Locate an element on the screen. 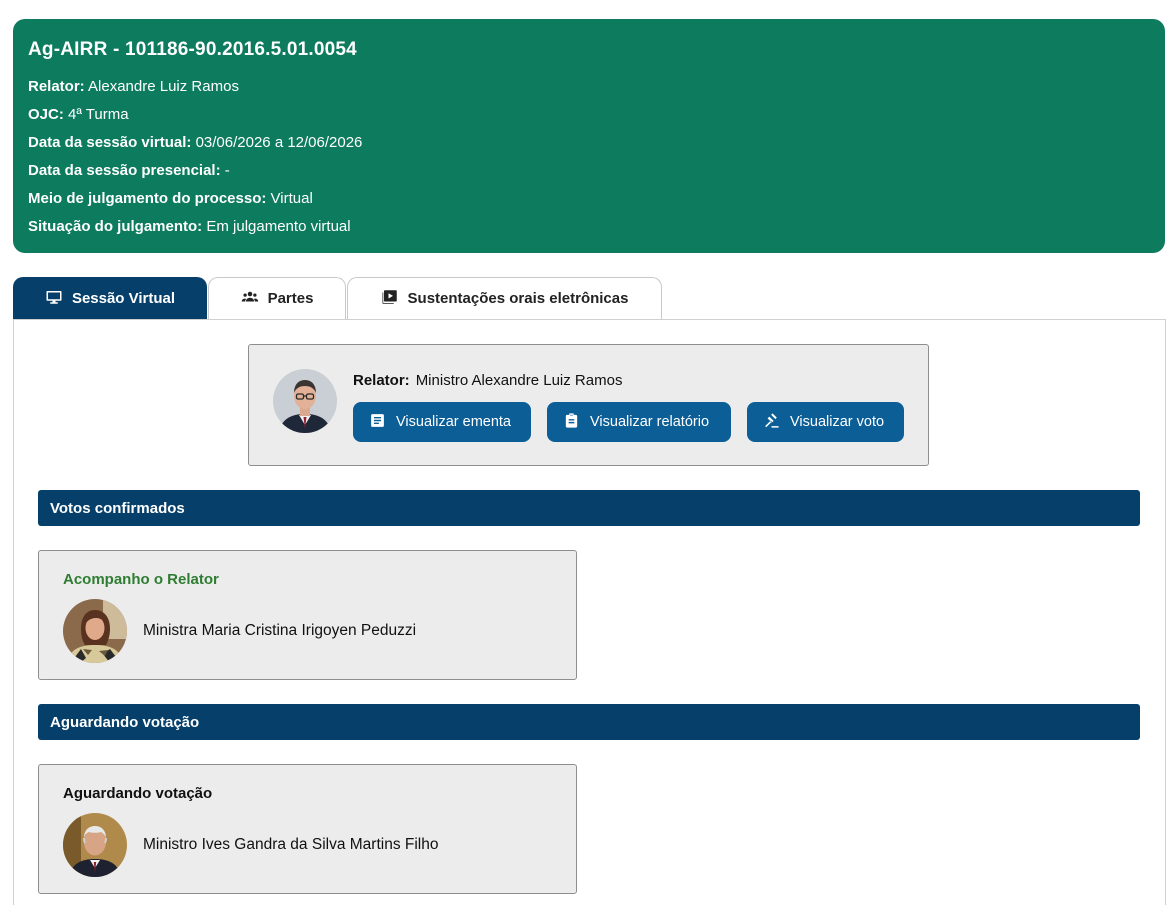 Image resolution: width=1171 pixels, height=905 pixels. tab-label: Sustentações orais eletrônicas is located at coordinates (518, 298).